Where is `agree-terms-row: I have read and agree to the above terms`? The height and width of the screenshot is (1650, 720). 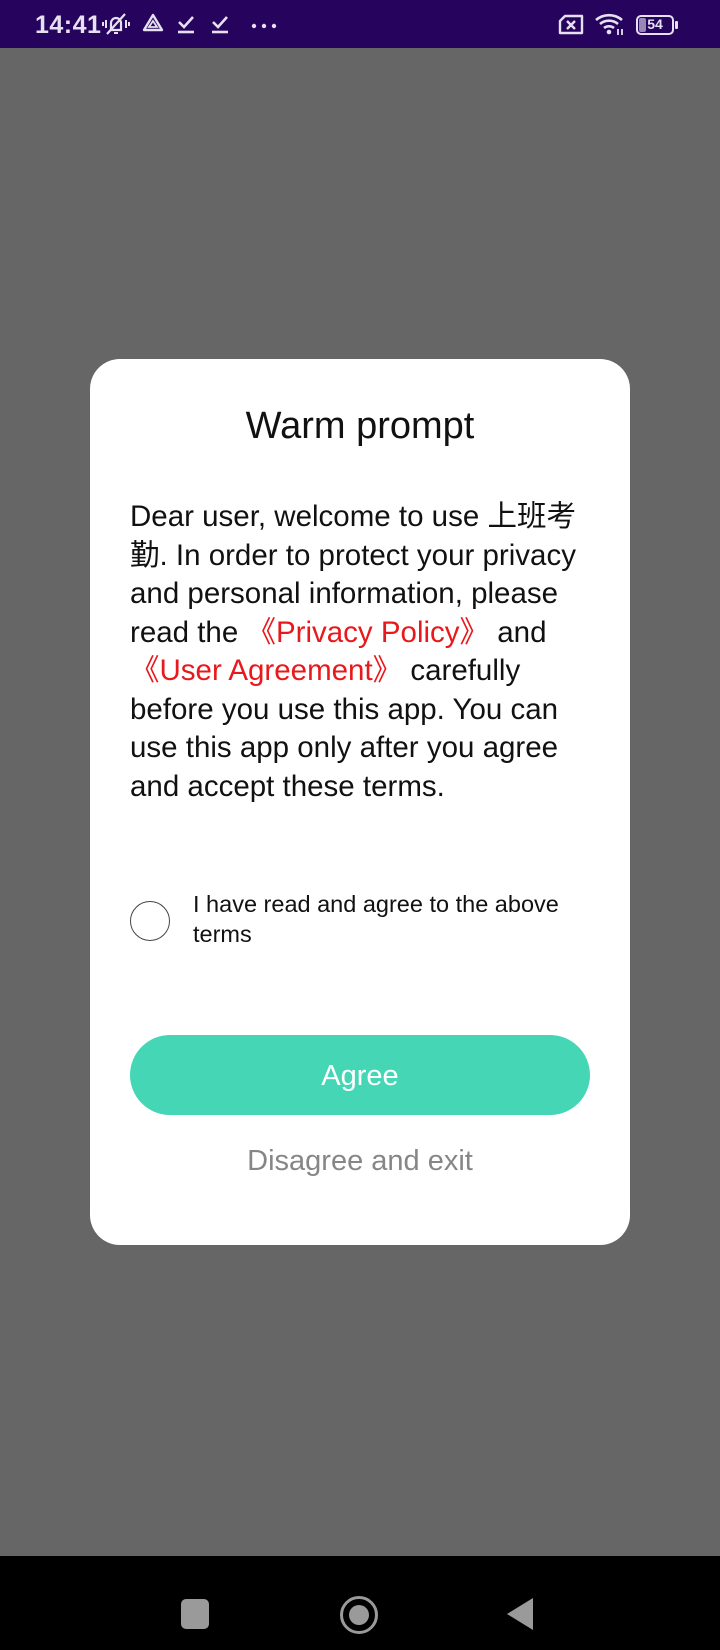
agree-terms-row: I have read and agree to the above terms is located at coordinates (370, 924).